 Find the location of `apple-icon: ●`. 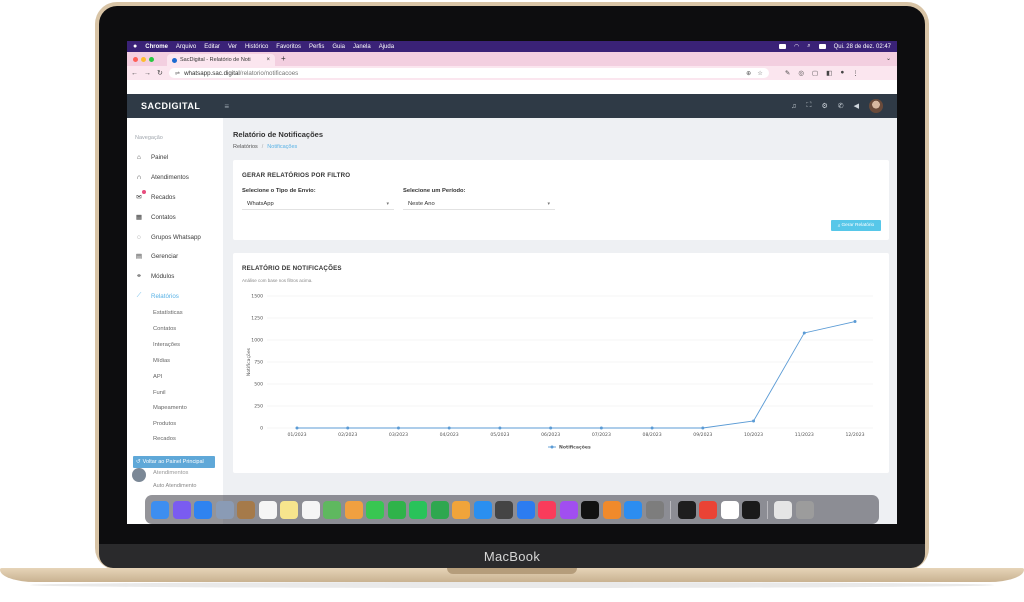

apple-icon: ● is located at coordinates (135, 46).